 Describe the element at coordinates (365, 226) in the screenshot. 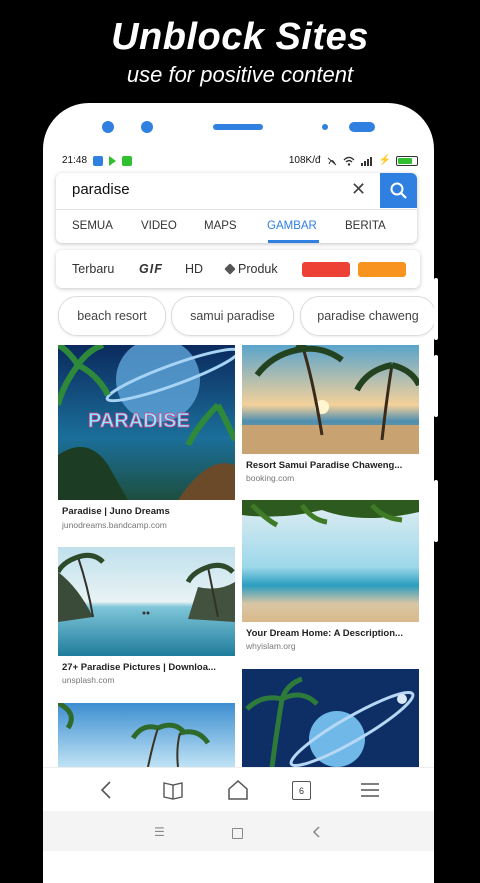

I see `tab-berita: BERITA` at that location.